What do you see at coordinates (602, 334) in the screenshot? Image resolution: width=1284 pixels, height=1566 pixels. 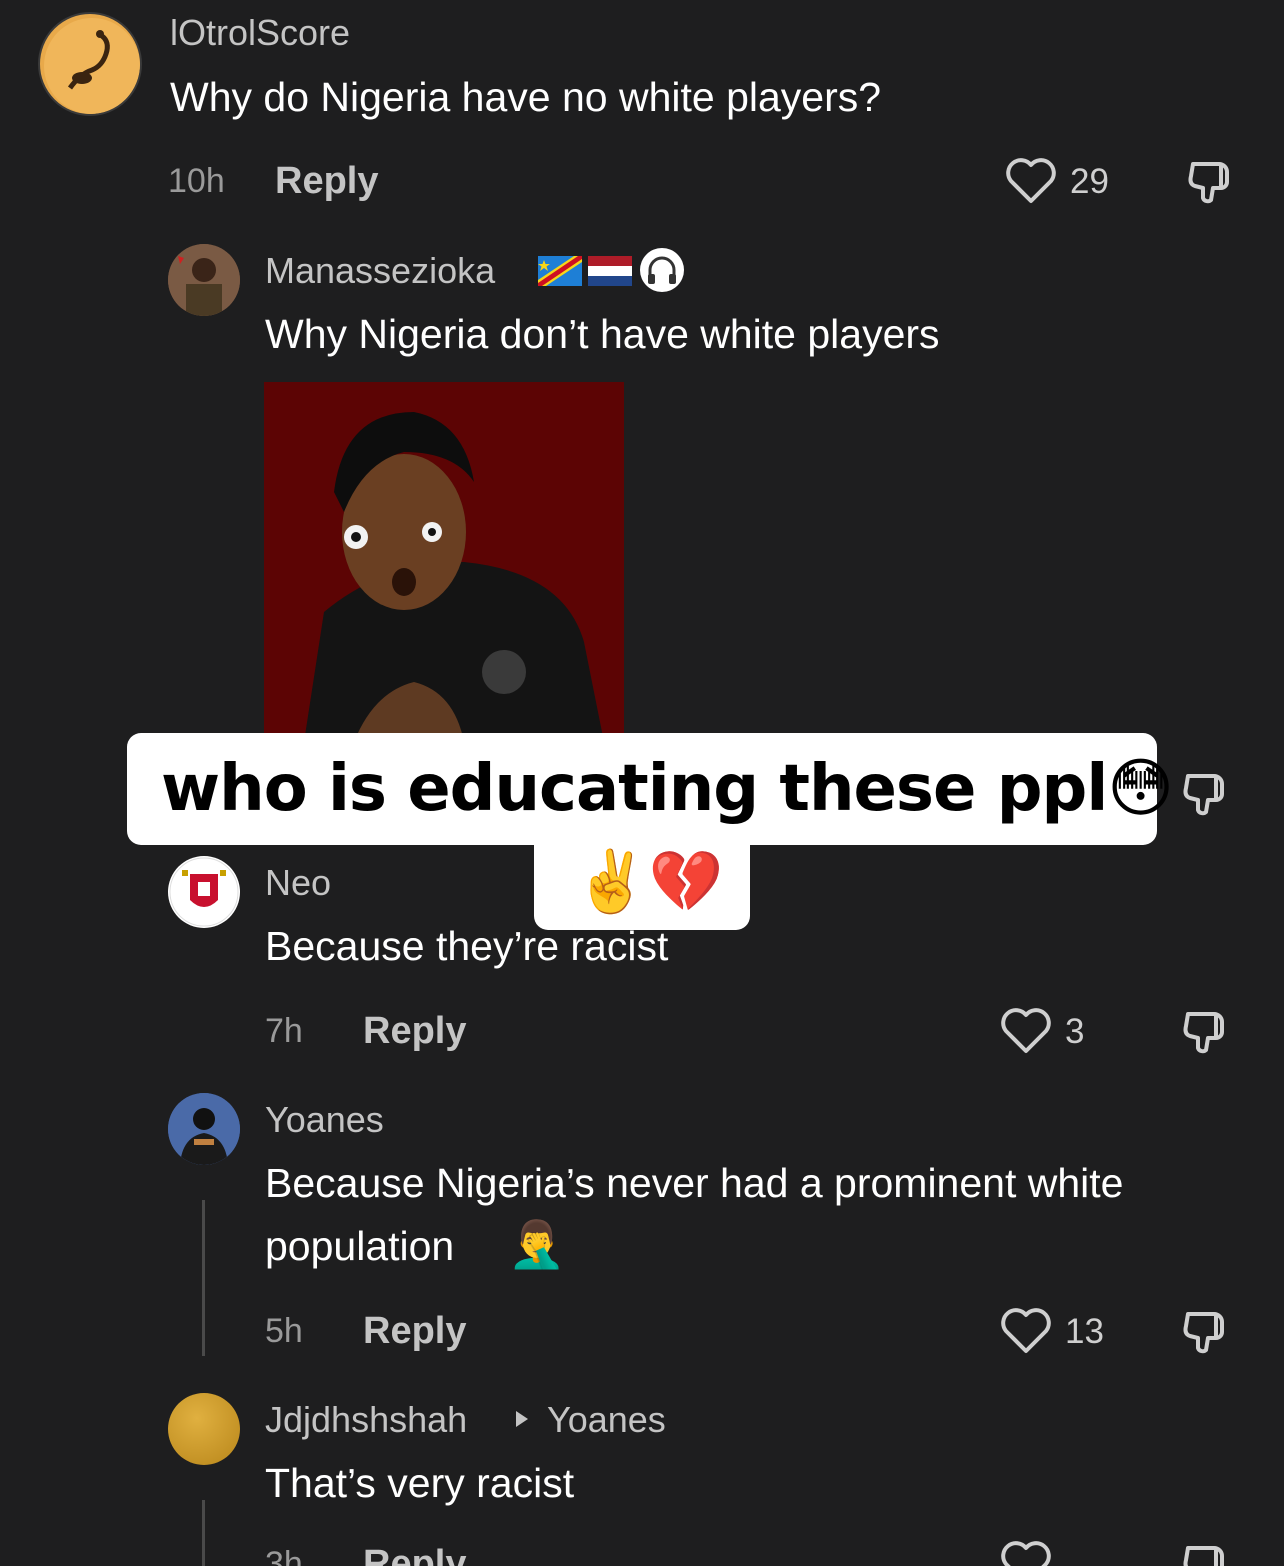 I see `comment-text: Why Nigeria don’t have white players` at bounding box center [602, 334].